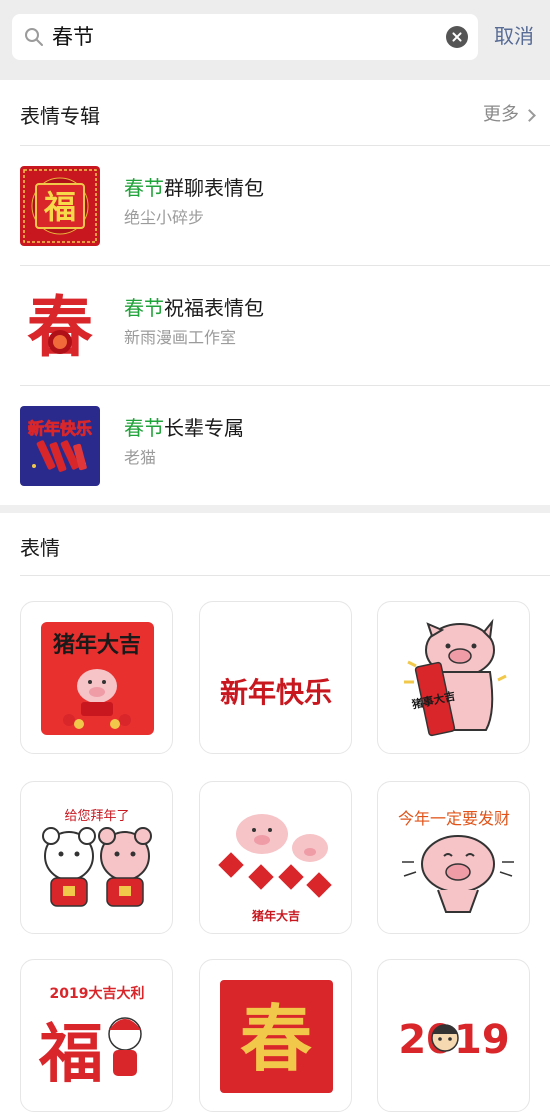 The width and height of the screenshot is (550, 1119). Describe the element at coordinates (60, 446) in the screenshot. I see `album-thumbnail: 新年快乐` at that location.